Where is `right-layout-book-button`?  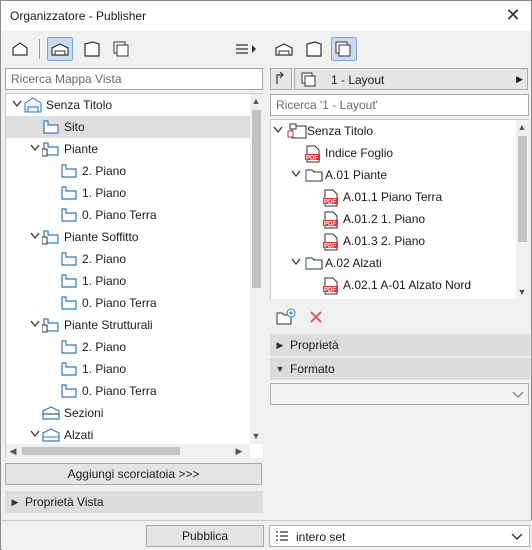 right-layout-book-button is located at coordinates (314, 49).